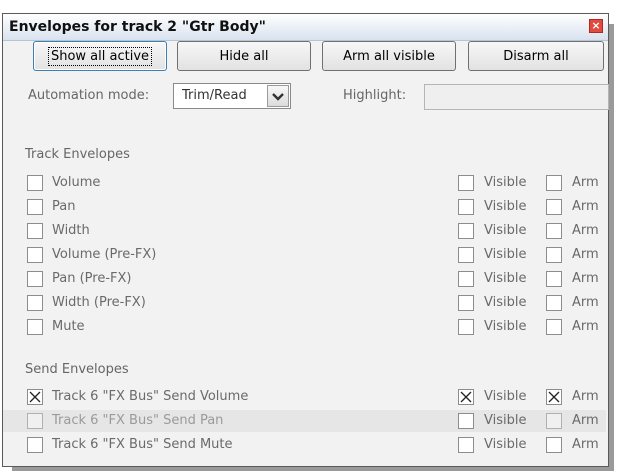 This screenshot has height=472, width=621. Describe the element at coordinates (71, 230) in the screenshot. I see `envelope-label: Width` at that location.